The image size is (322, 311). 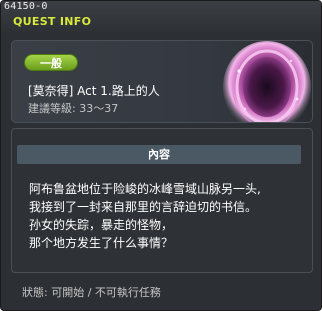 I want to click on portal-illustration, so click(x=267, y=81).